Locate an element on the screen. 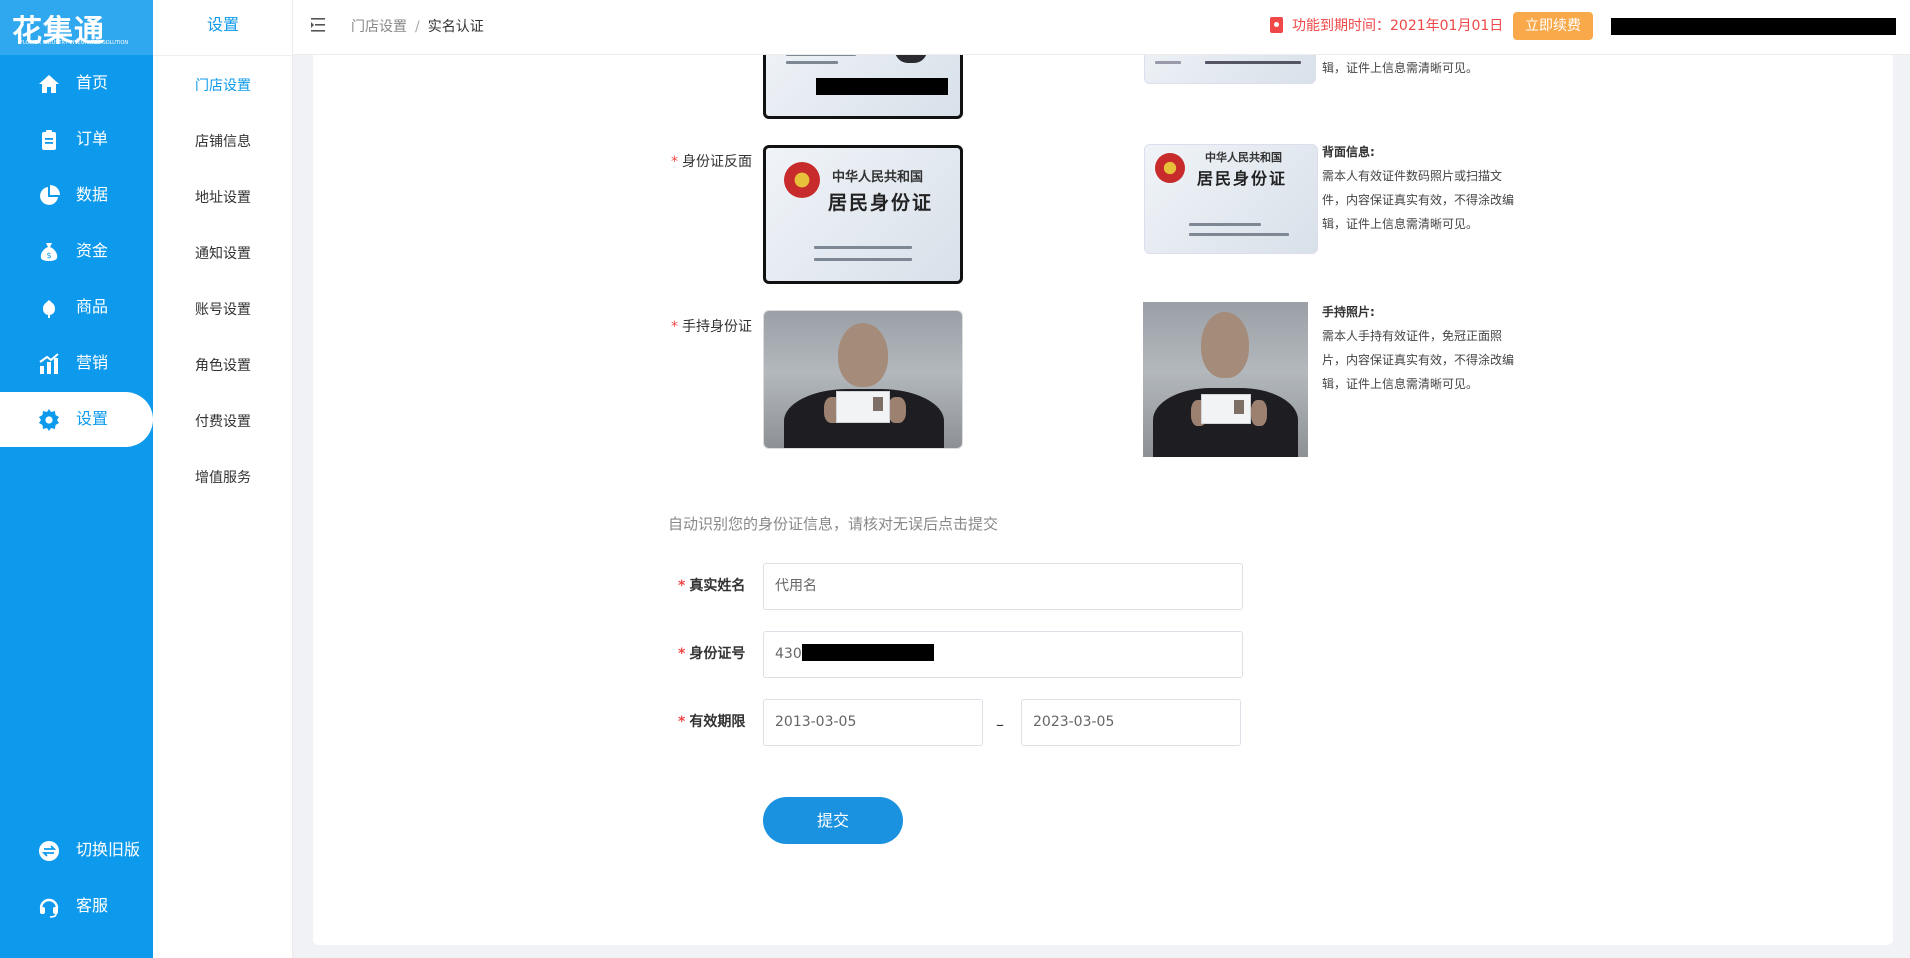 The height and width of the screenshot is (958, 1910). real-name-label: * 真实姓名 is located at coordinates (712, 586).